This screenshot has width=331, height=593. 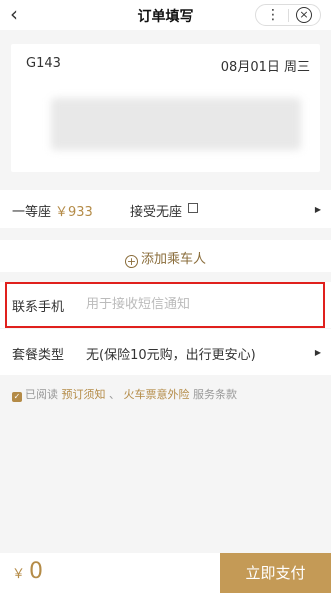 I want to click on pay-now-button: 立即支付, so click(x=275, y=573).